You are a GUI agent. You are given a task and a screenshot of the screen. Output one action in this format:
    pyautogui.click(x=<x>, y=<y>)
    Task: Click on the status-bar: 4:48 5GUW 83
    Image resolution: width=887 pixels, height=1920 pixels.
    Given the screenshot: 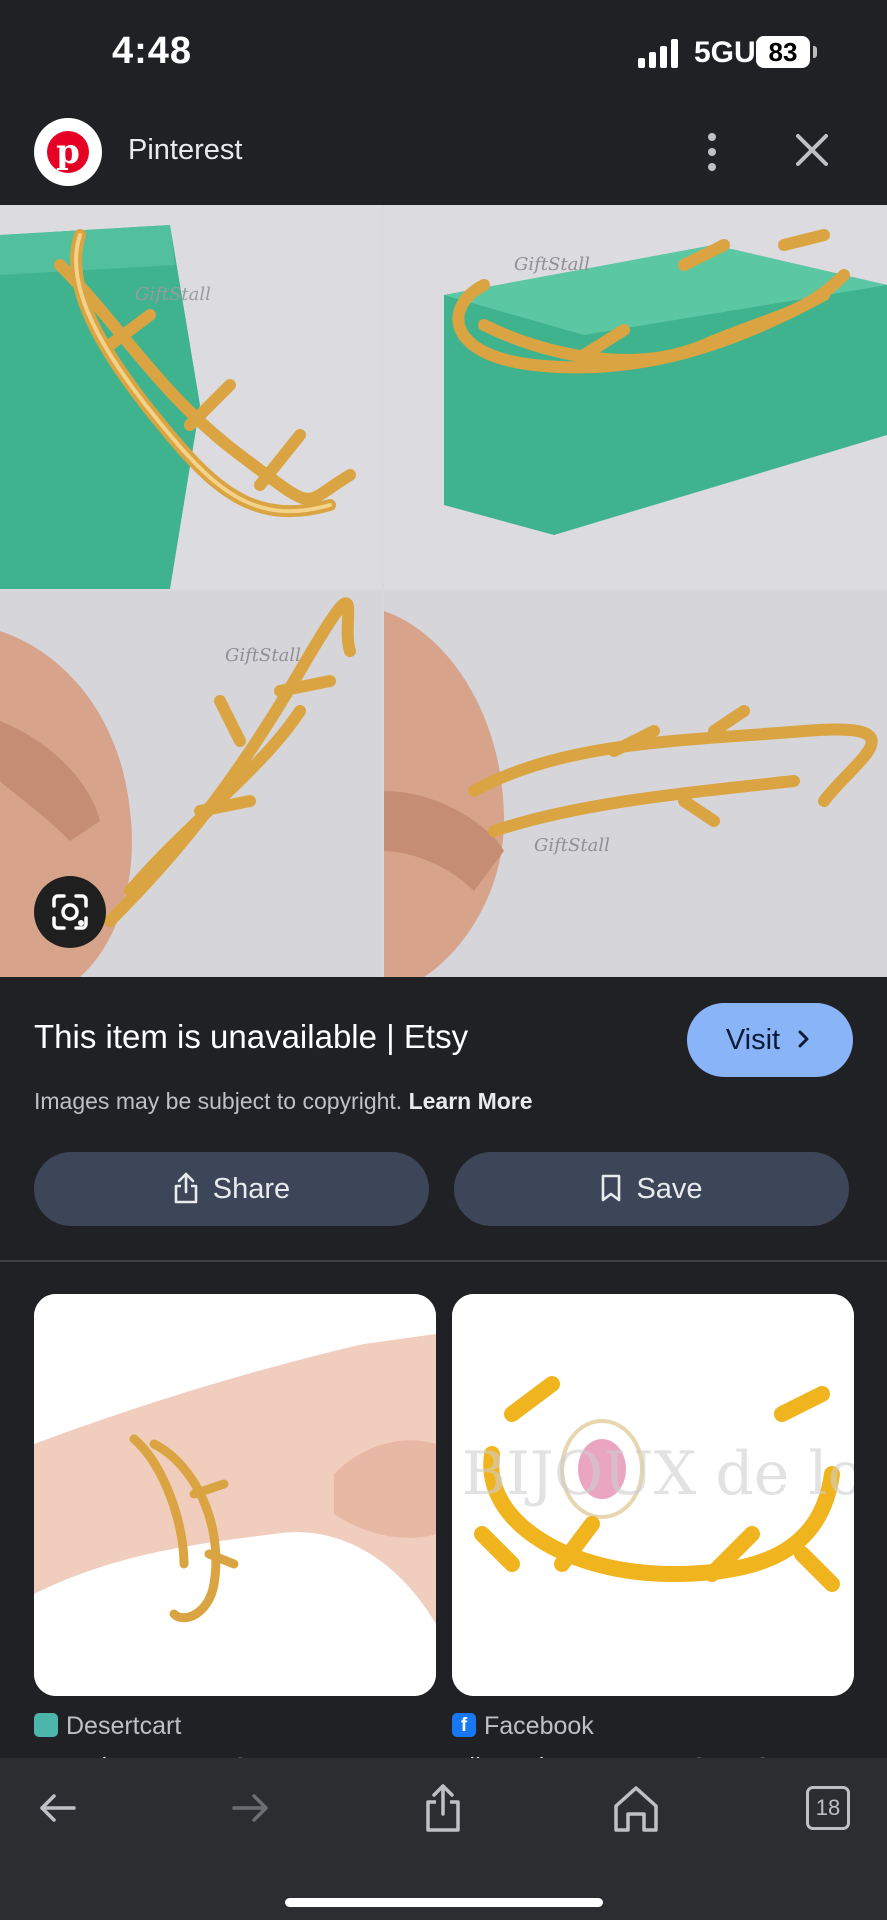 What is the action you would take?
    pyautogui.click(x=443, y=55)
    